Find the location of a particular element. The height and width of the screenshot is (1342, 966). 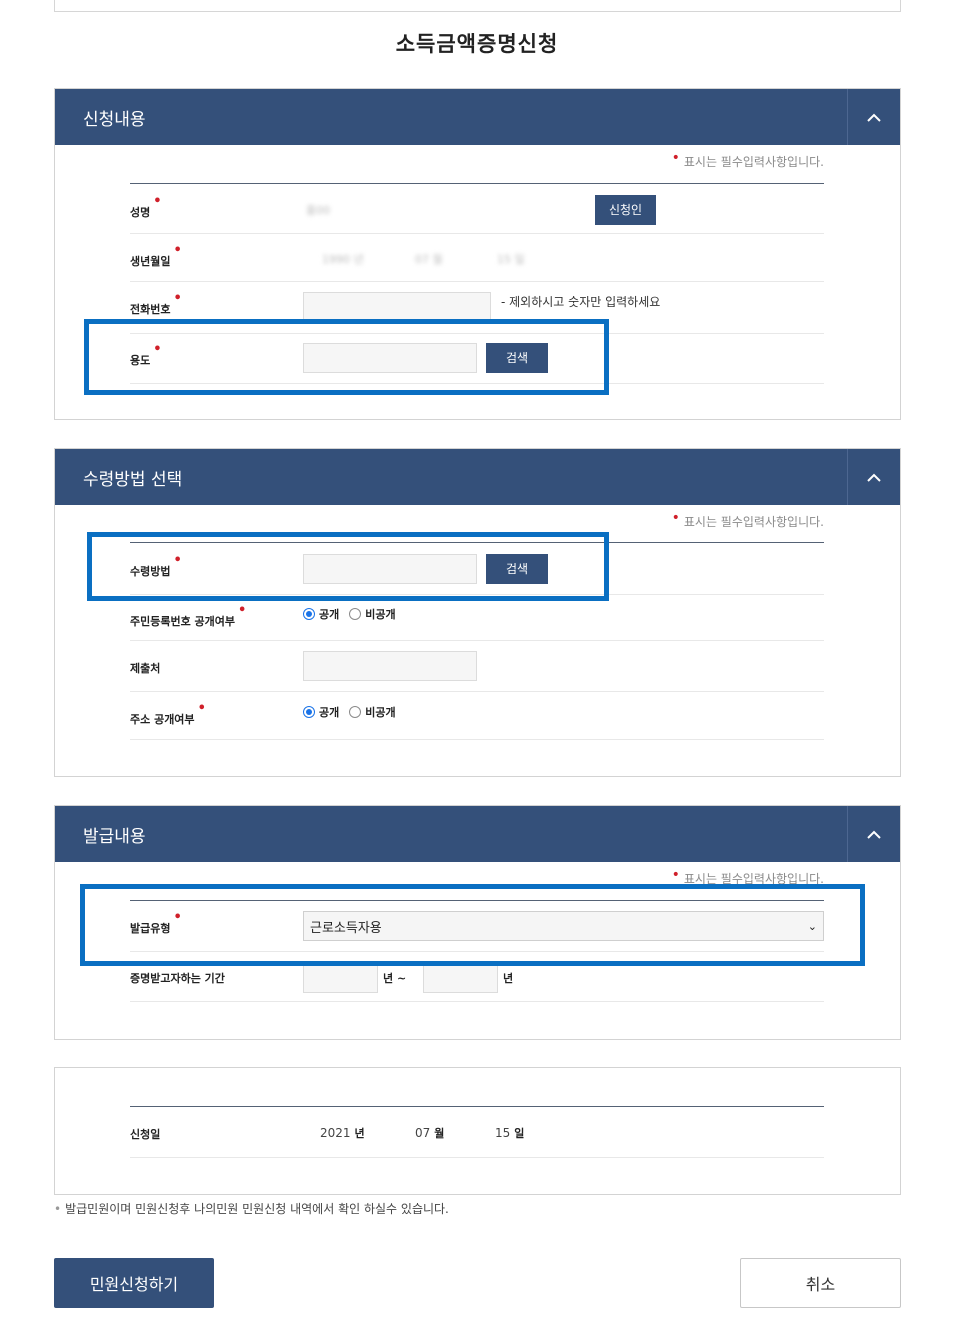

birth-year: 1990 년 is located at coordinates (343, 259).